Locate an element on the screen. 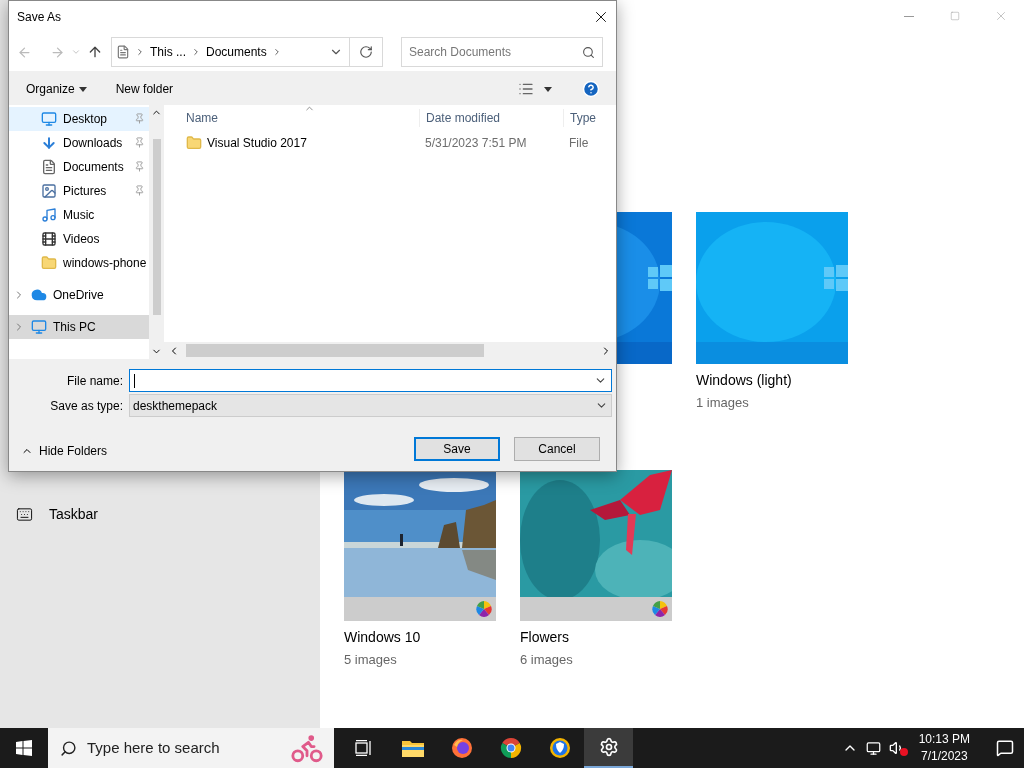  taskbar-search-field: Type here to search is located at coordinates (191, 748).